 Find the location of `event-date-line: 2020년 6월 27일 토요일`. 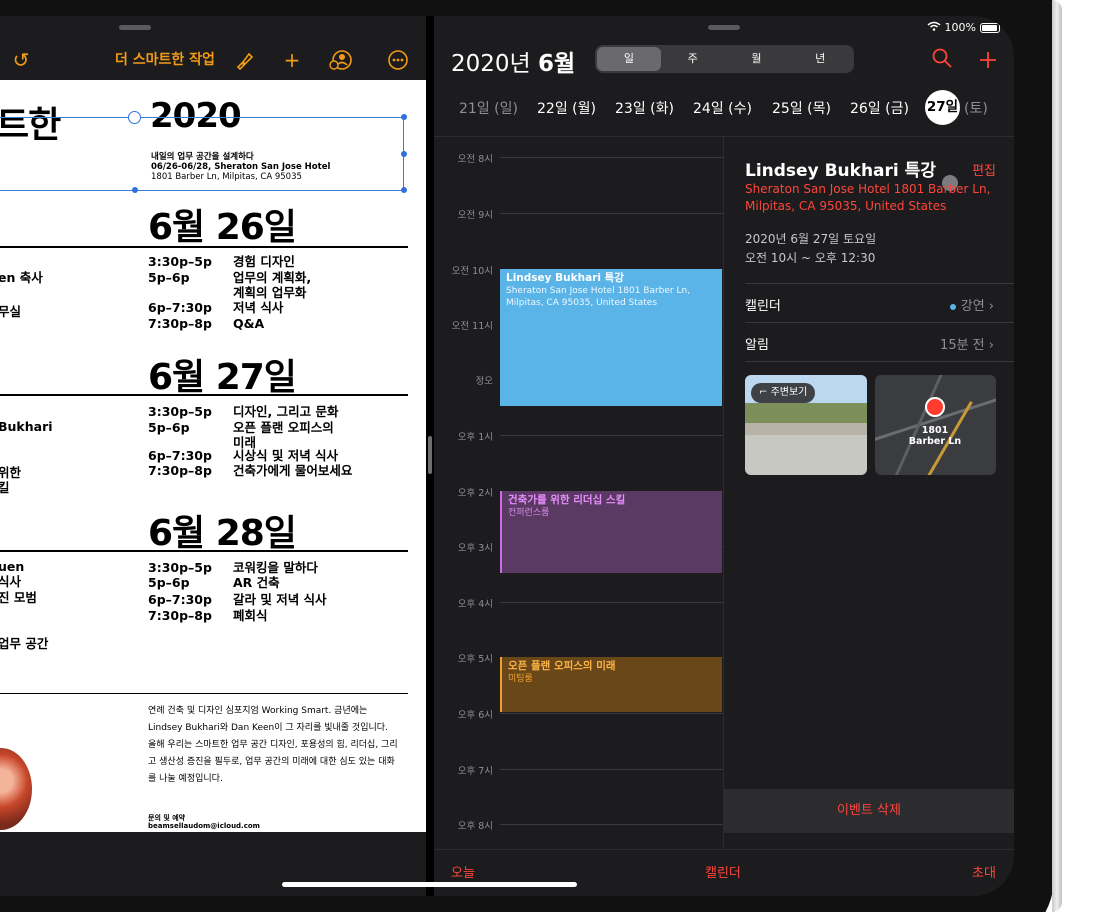

event-date-line: 2020년 6월 27일 토요일 is located at coordinates (811, 239).